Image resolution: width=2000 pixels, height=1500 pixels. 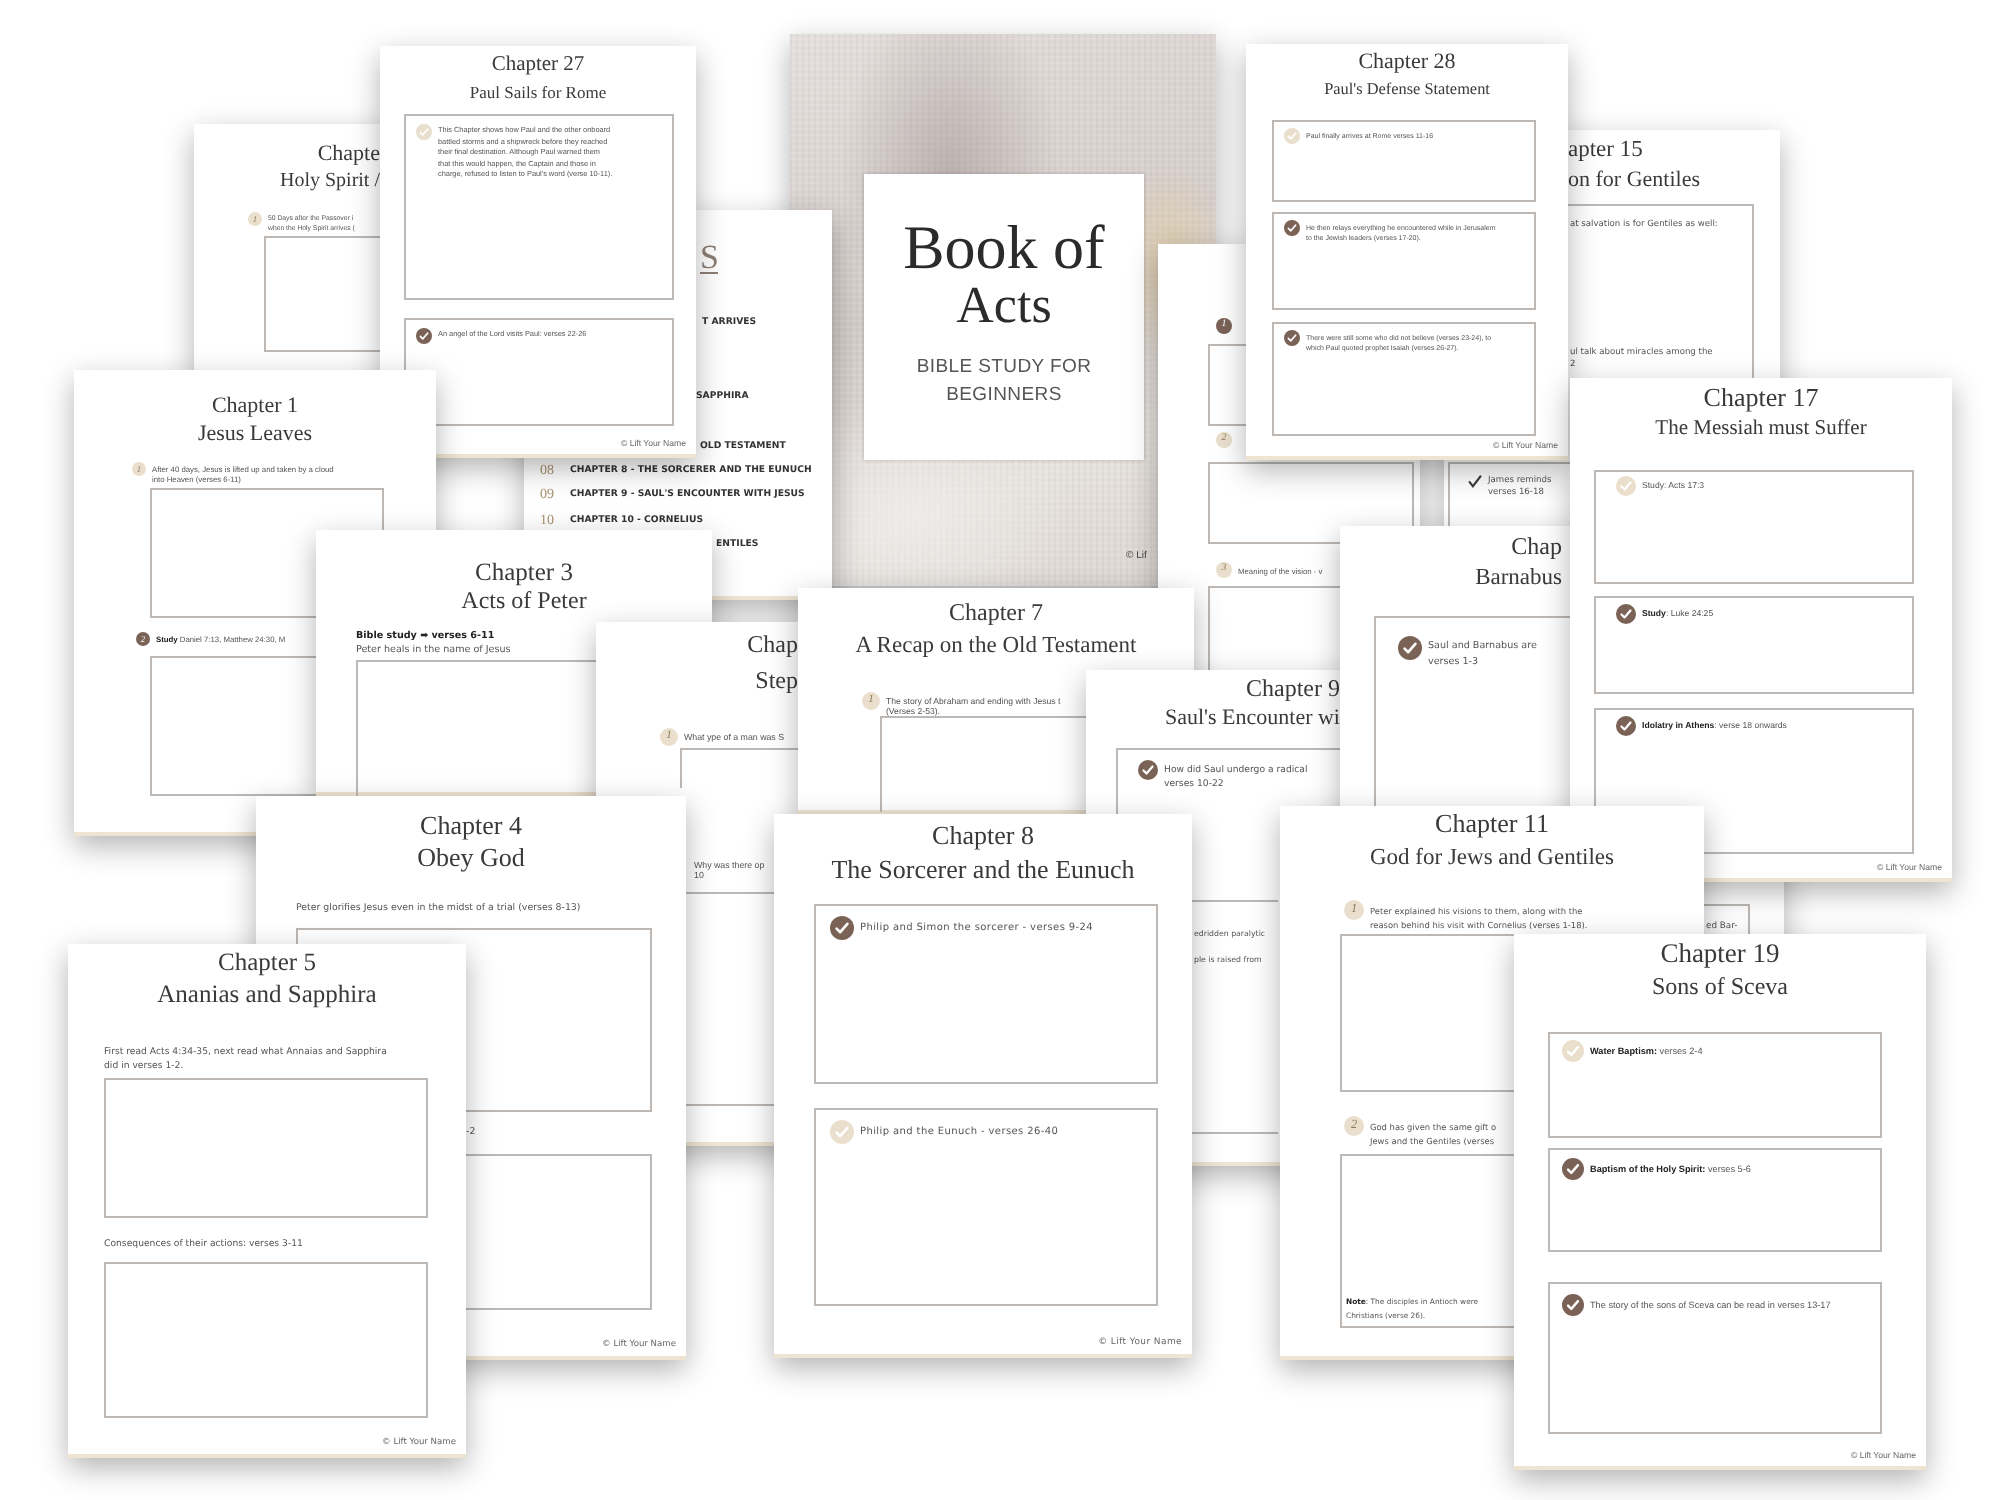 I want to click on chapter-title: Barnabus, so click(x=1518, y=579).